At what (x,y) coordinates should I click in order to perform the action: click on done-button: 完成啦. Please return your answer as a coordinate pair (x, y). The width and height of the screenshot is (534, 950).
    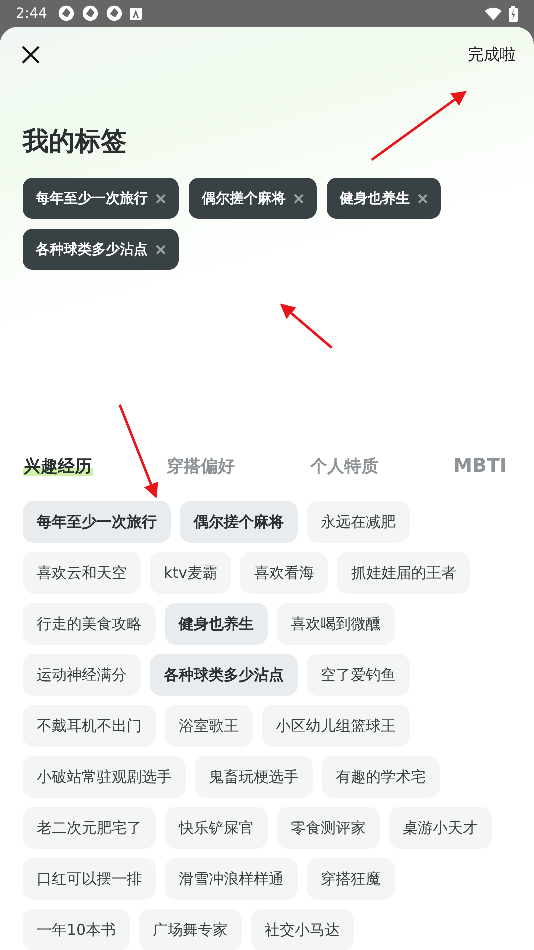
    Looking at the image, I should click on (492, 55).